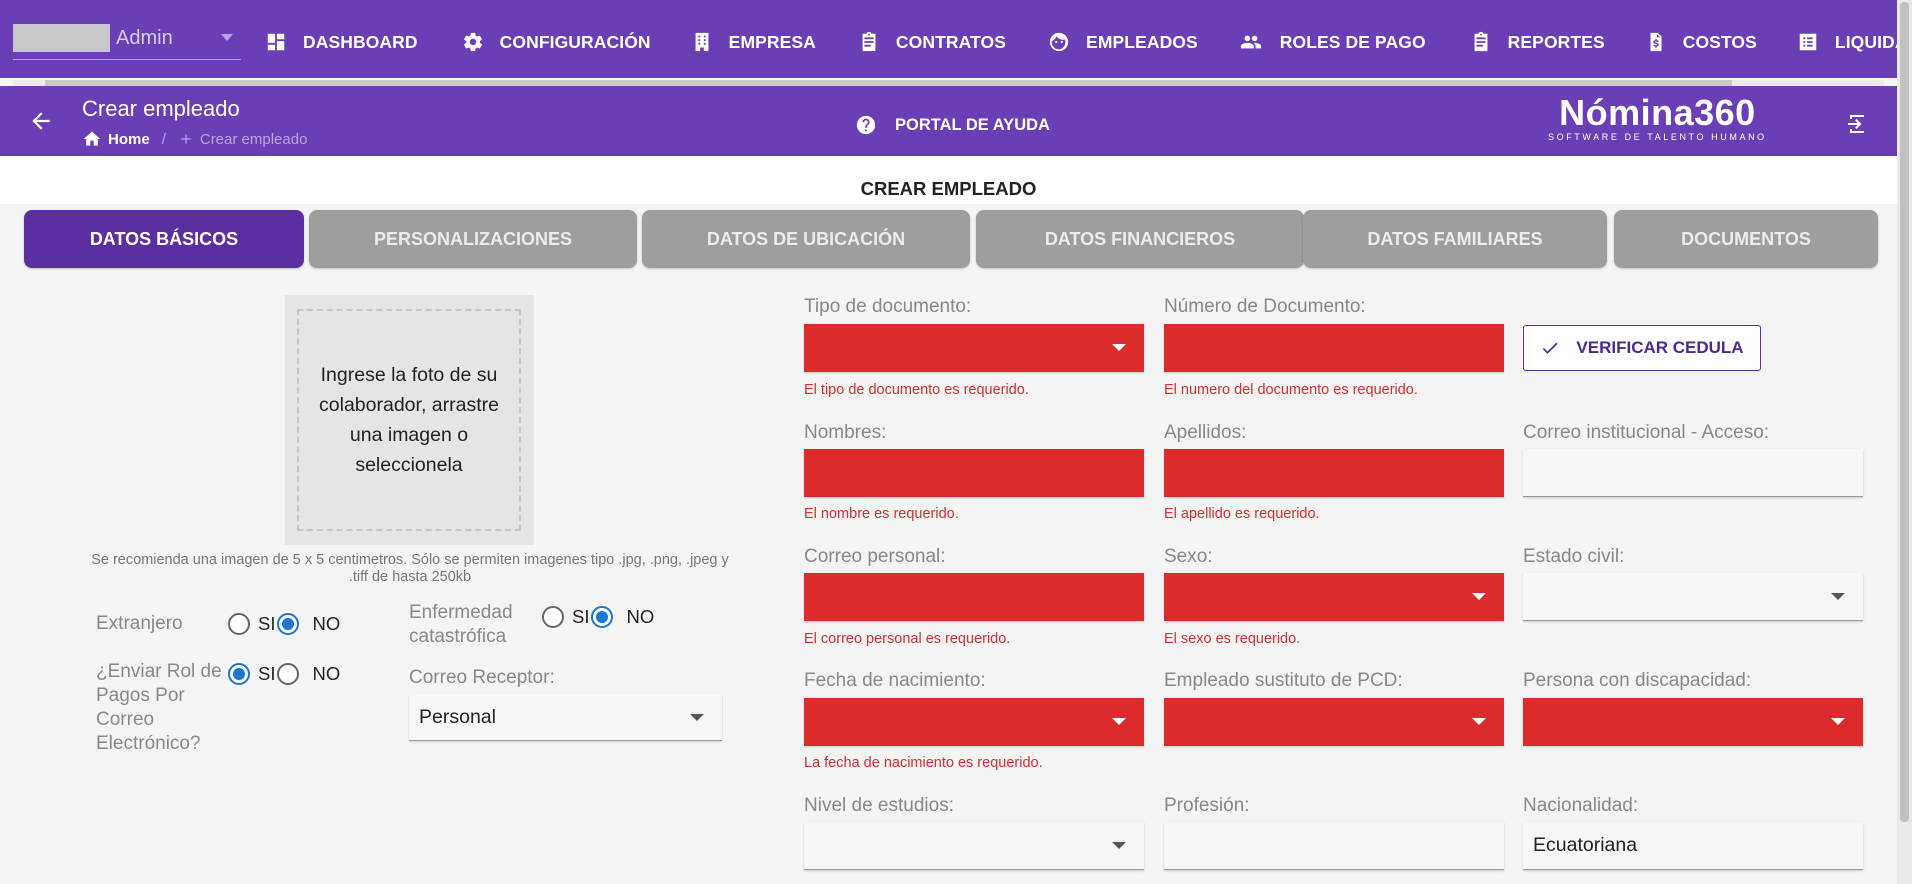  Describe the element at coordinates (1334, 722) in the screenshot. I see `sustituto-pcd-select` at that location.